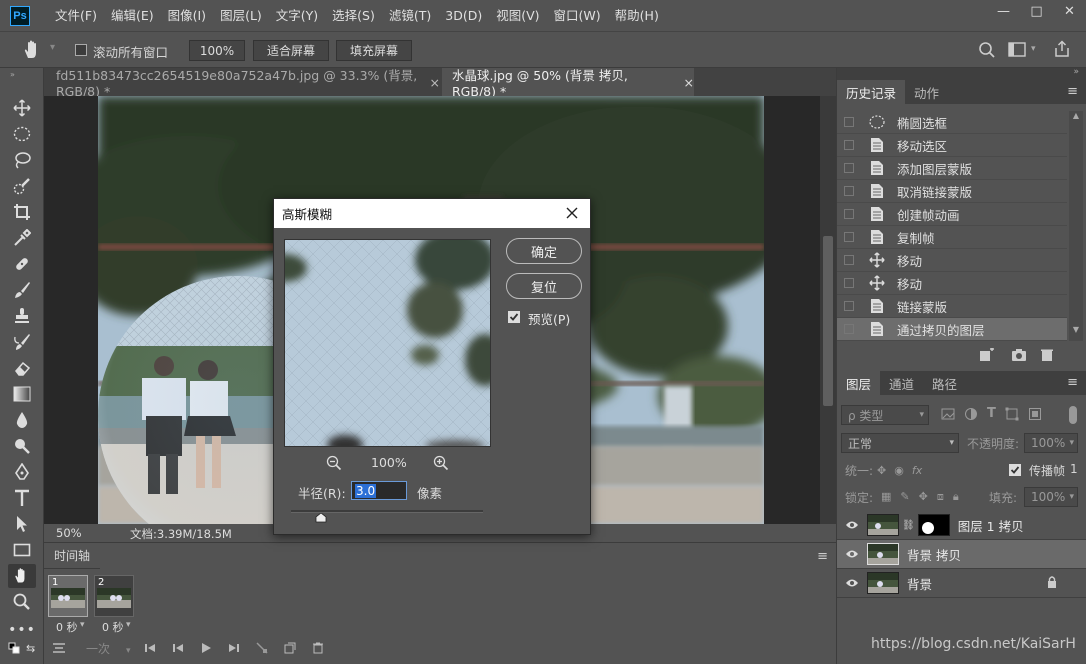  What do you see at coordinates (22, 134) in the screenshot?
I see `elliptical-marquee-tool-icon` at bounding box center [22, 134].